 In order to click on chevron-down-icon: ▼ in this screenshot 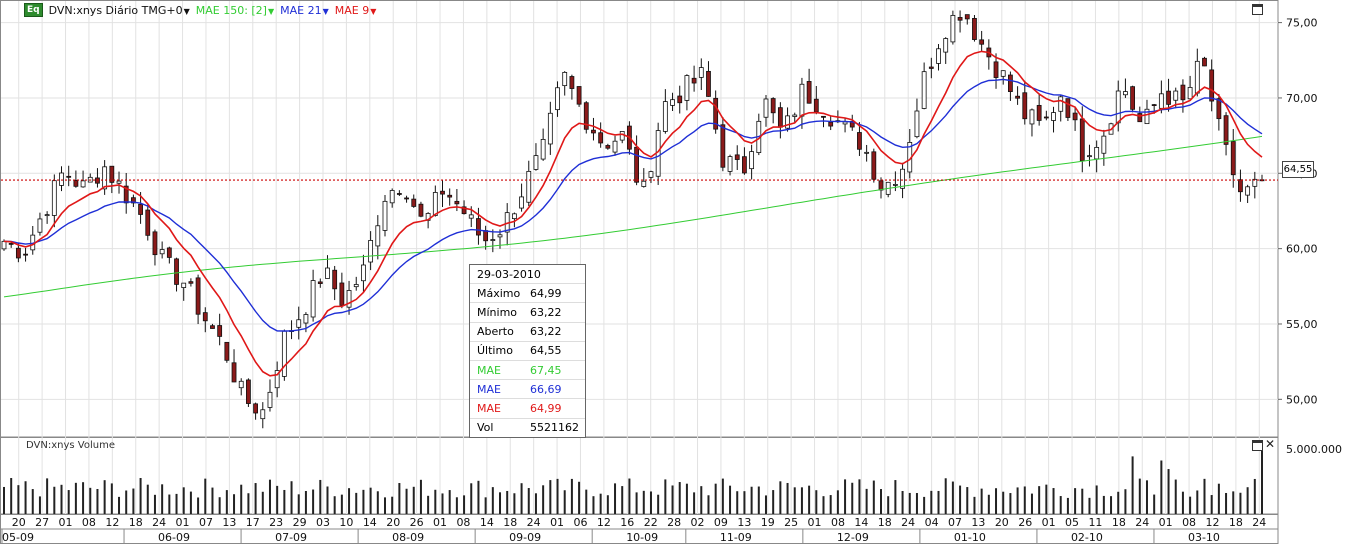, I will do `click(186, 11)`.